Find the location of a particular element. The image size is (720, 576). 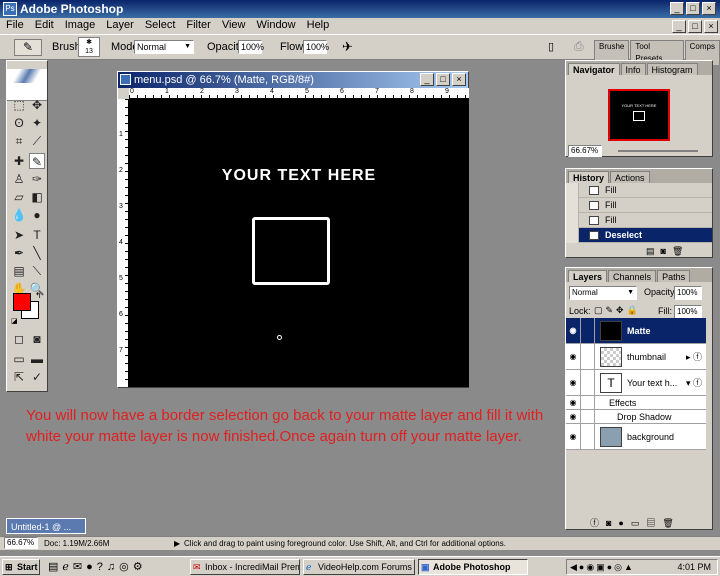

stamp-icon: ♙ is located at coordinates (19, 179).